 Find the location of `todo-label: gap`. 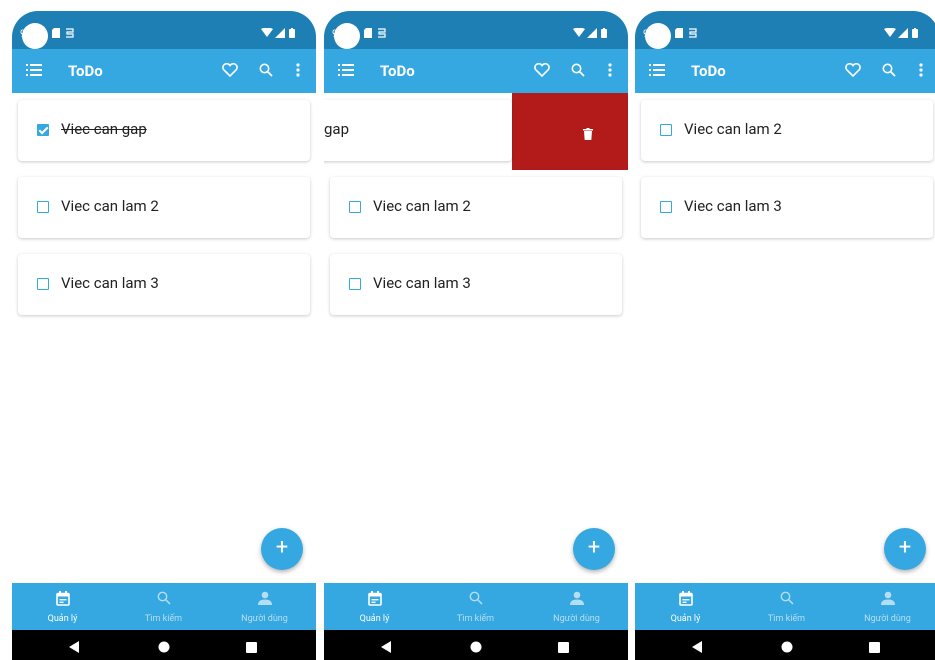

todo-label: gap is located at coordinates (337, 129).